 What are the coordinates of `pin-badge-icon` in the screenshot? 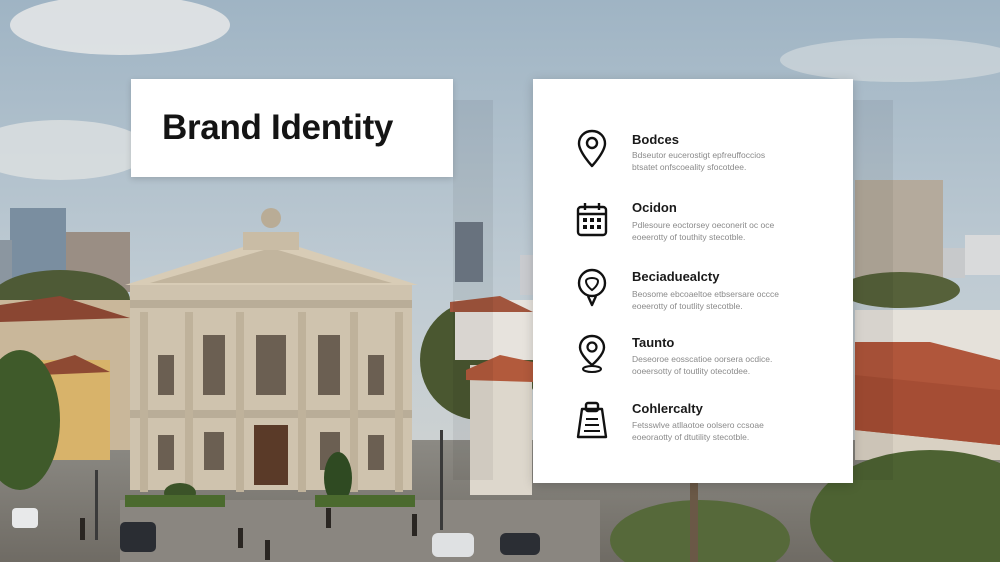 It's located at (592, 288).